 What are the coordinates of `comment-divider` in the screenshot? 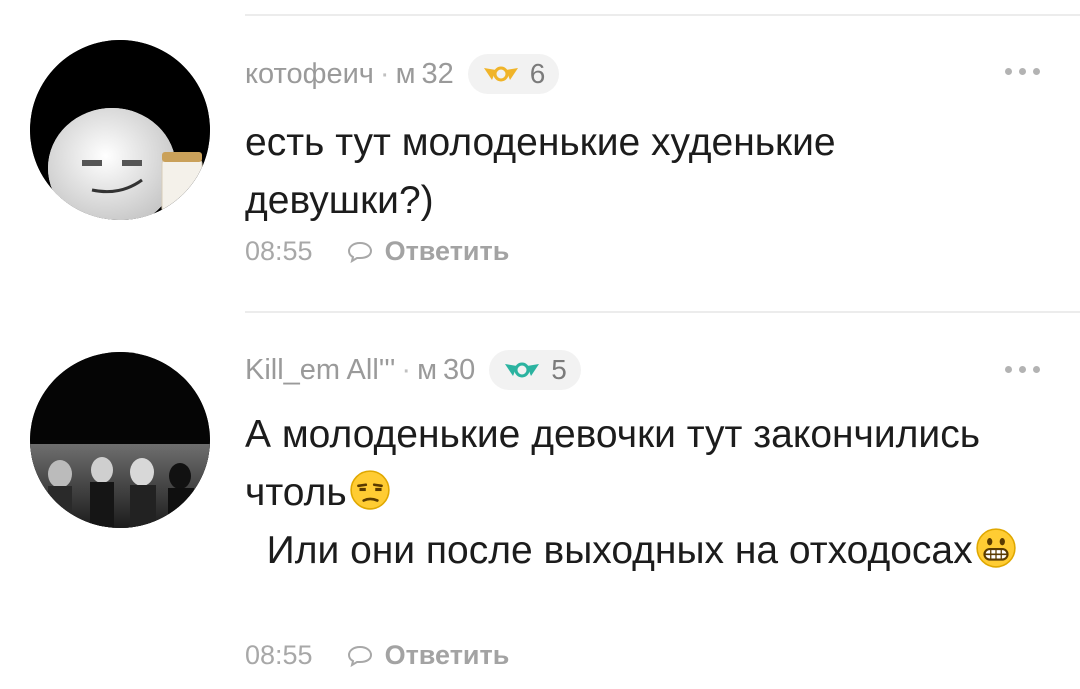 It's located at (662, 312).